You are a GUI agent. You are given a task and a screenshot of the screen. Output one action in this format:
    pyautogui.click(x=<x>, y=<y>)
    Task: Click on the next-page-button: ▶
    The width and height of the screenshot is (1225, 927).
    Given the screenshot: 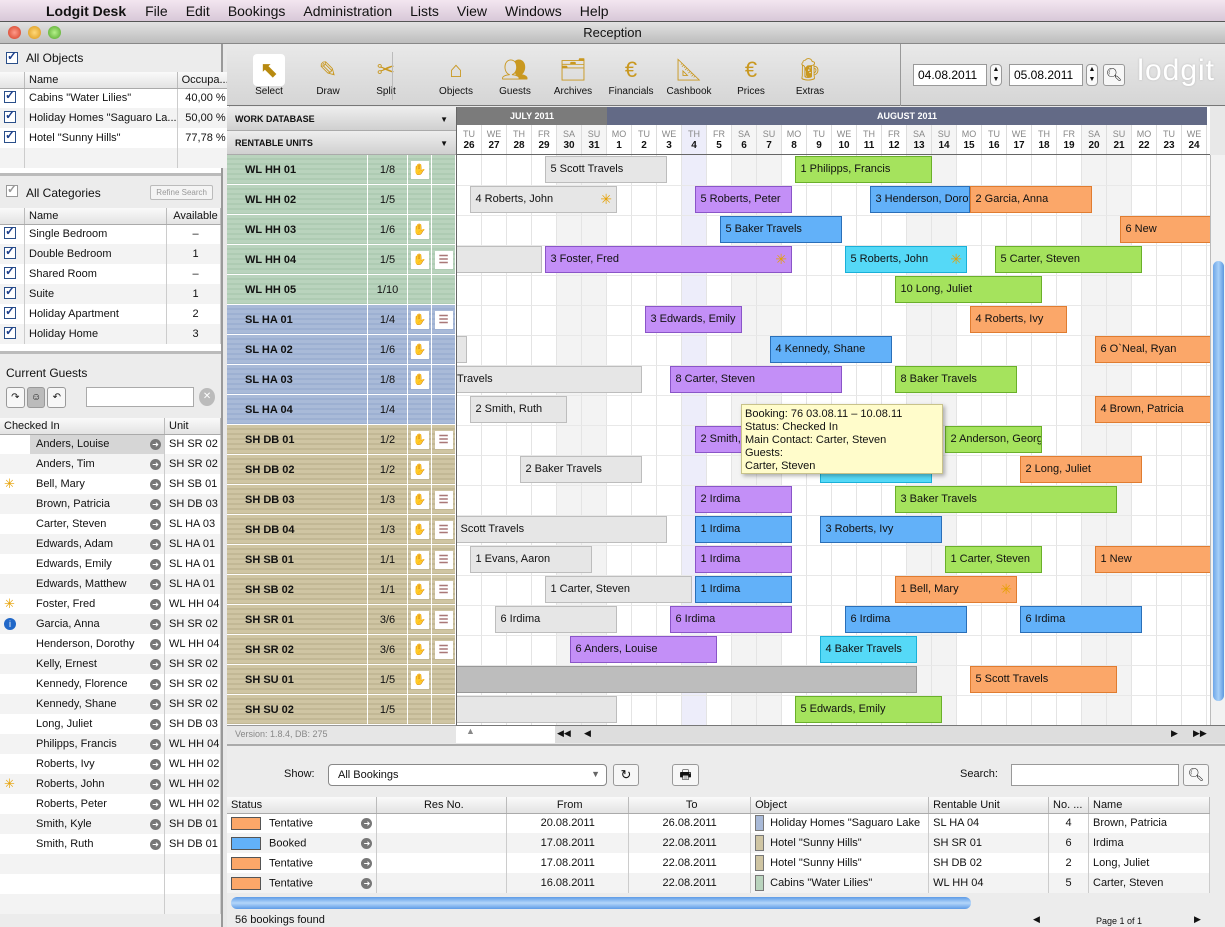 What is the action you would take?
    pyautogui.click(x=1197, y=919)
    